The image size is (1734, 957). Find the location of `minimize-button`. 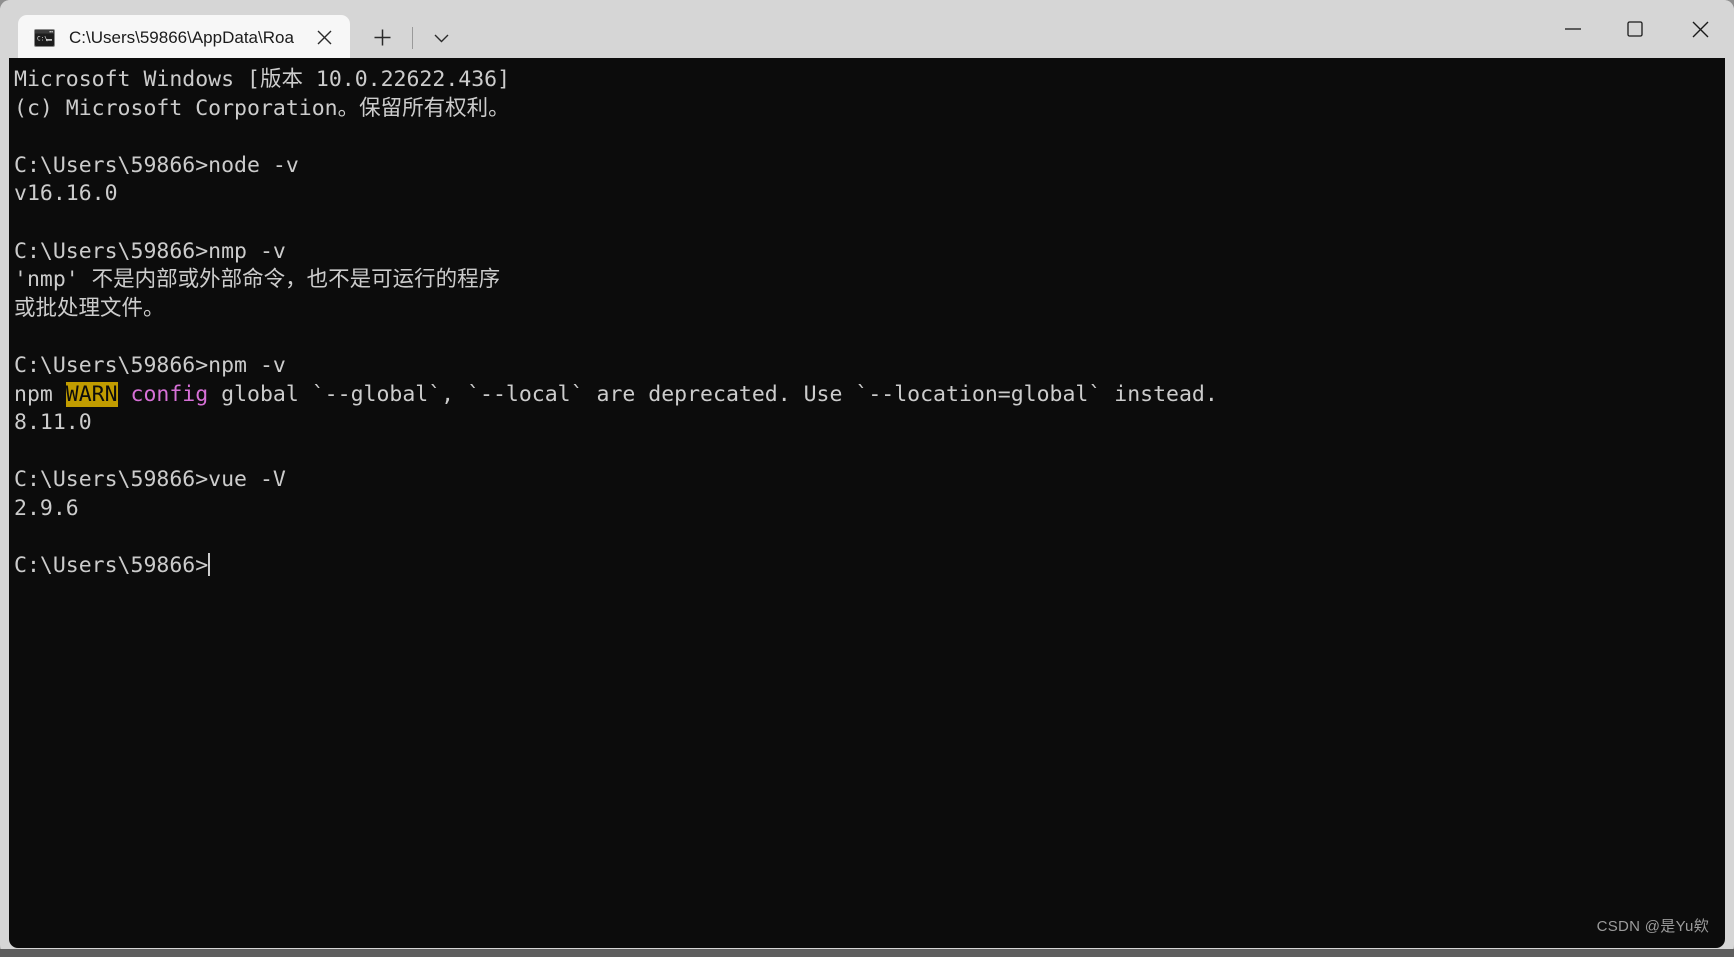

minimize-button is located at coordinates (1573, 29).